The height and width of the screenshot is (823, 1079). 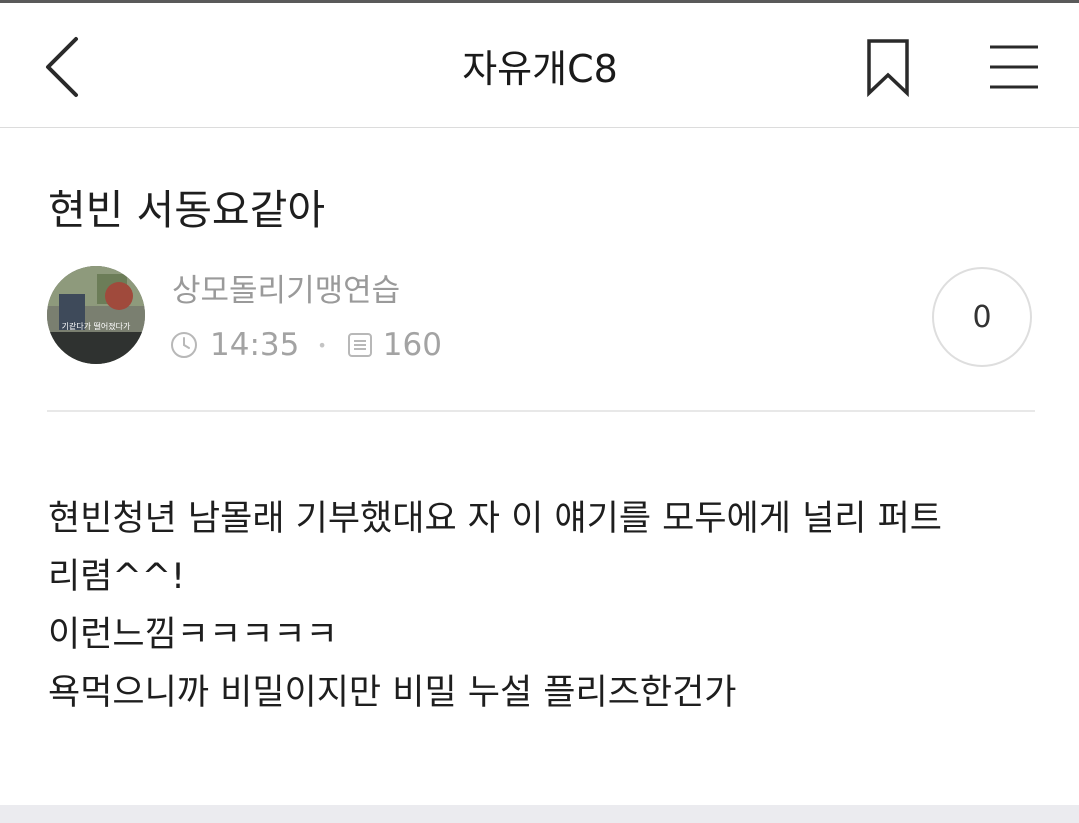 I want to click on bottom-section-edge, so click(x=539, y=814).